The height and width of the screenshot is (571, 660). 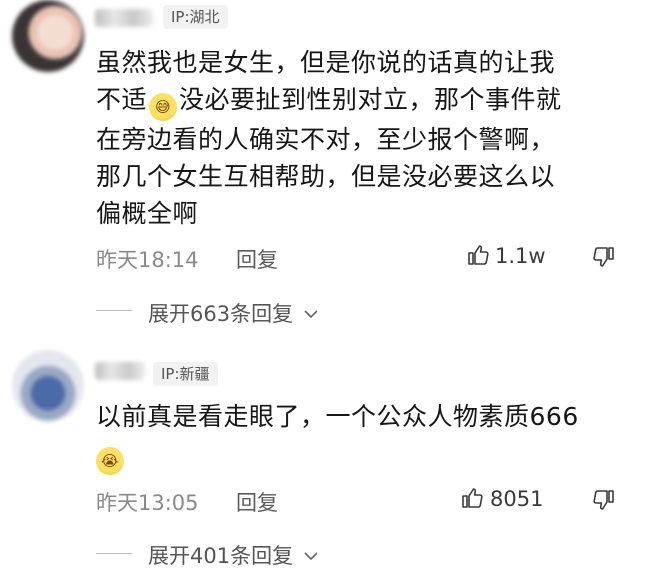 I want to click on sweat-smile-emoji: 😅, so click(x=163, y=107).